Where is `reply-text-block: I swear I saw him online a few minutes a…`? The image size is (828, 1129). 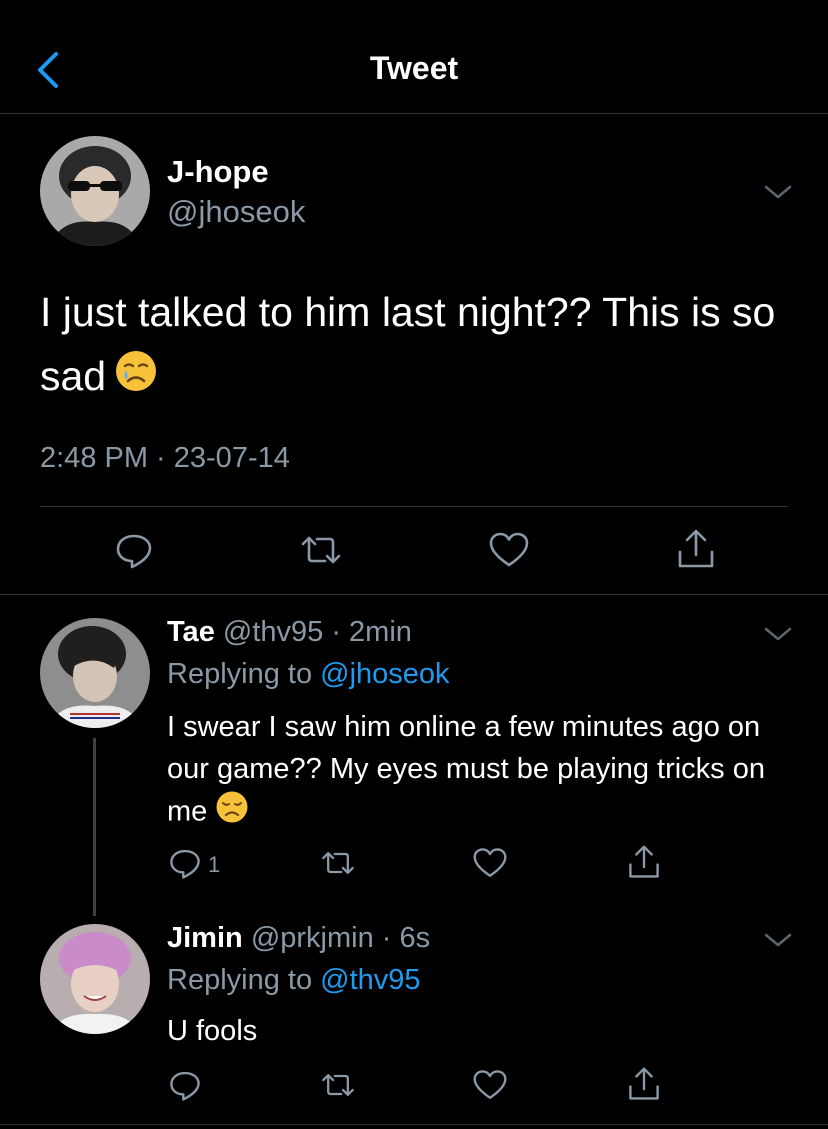 reply-text-block: I swear I saw him online a few minutes a… is located at coordinates (482, 771).